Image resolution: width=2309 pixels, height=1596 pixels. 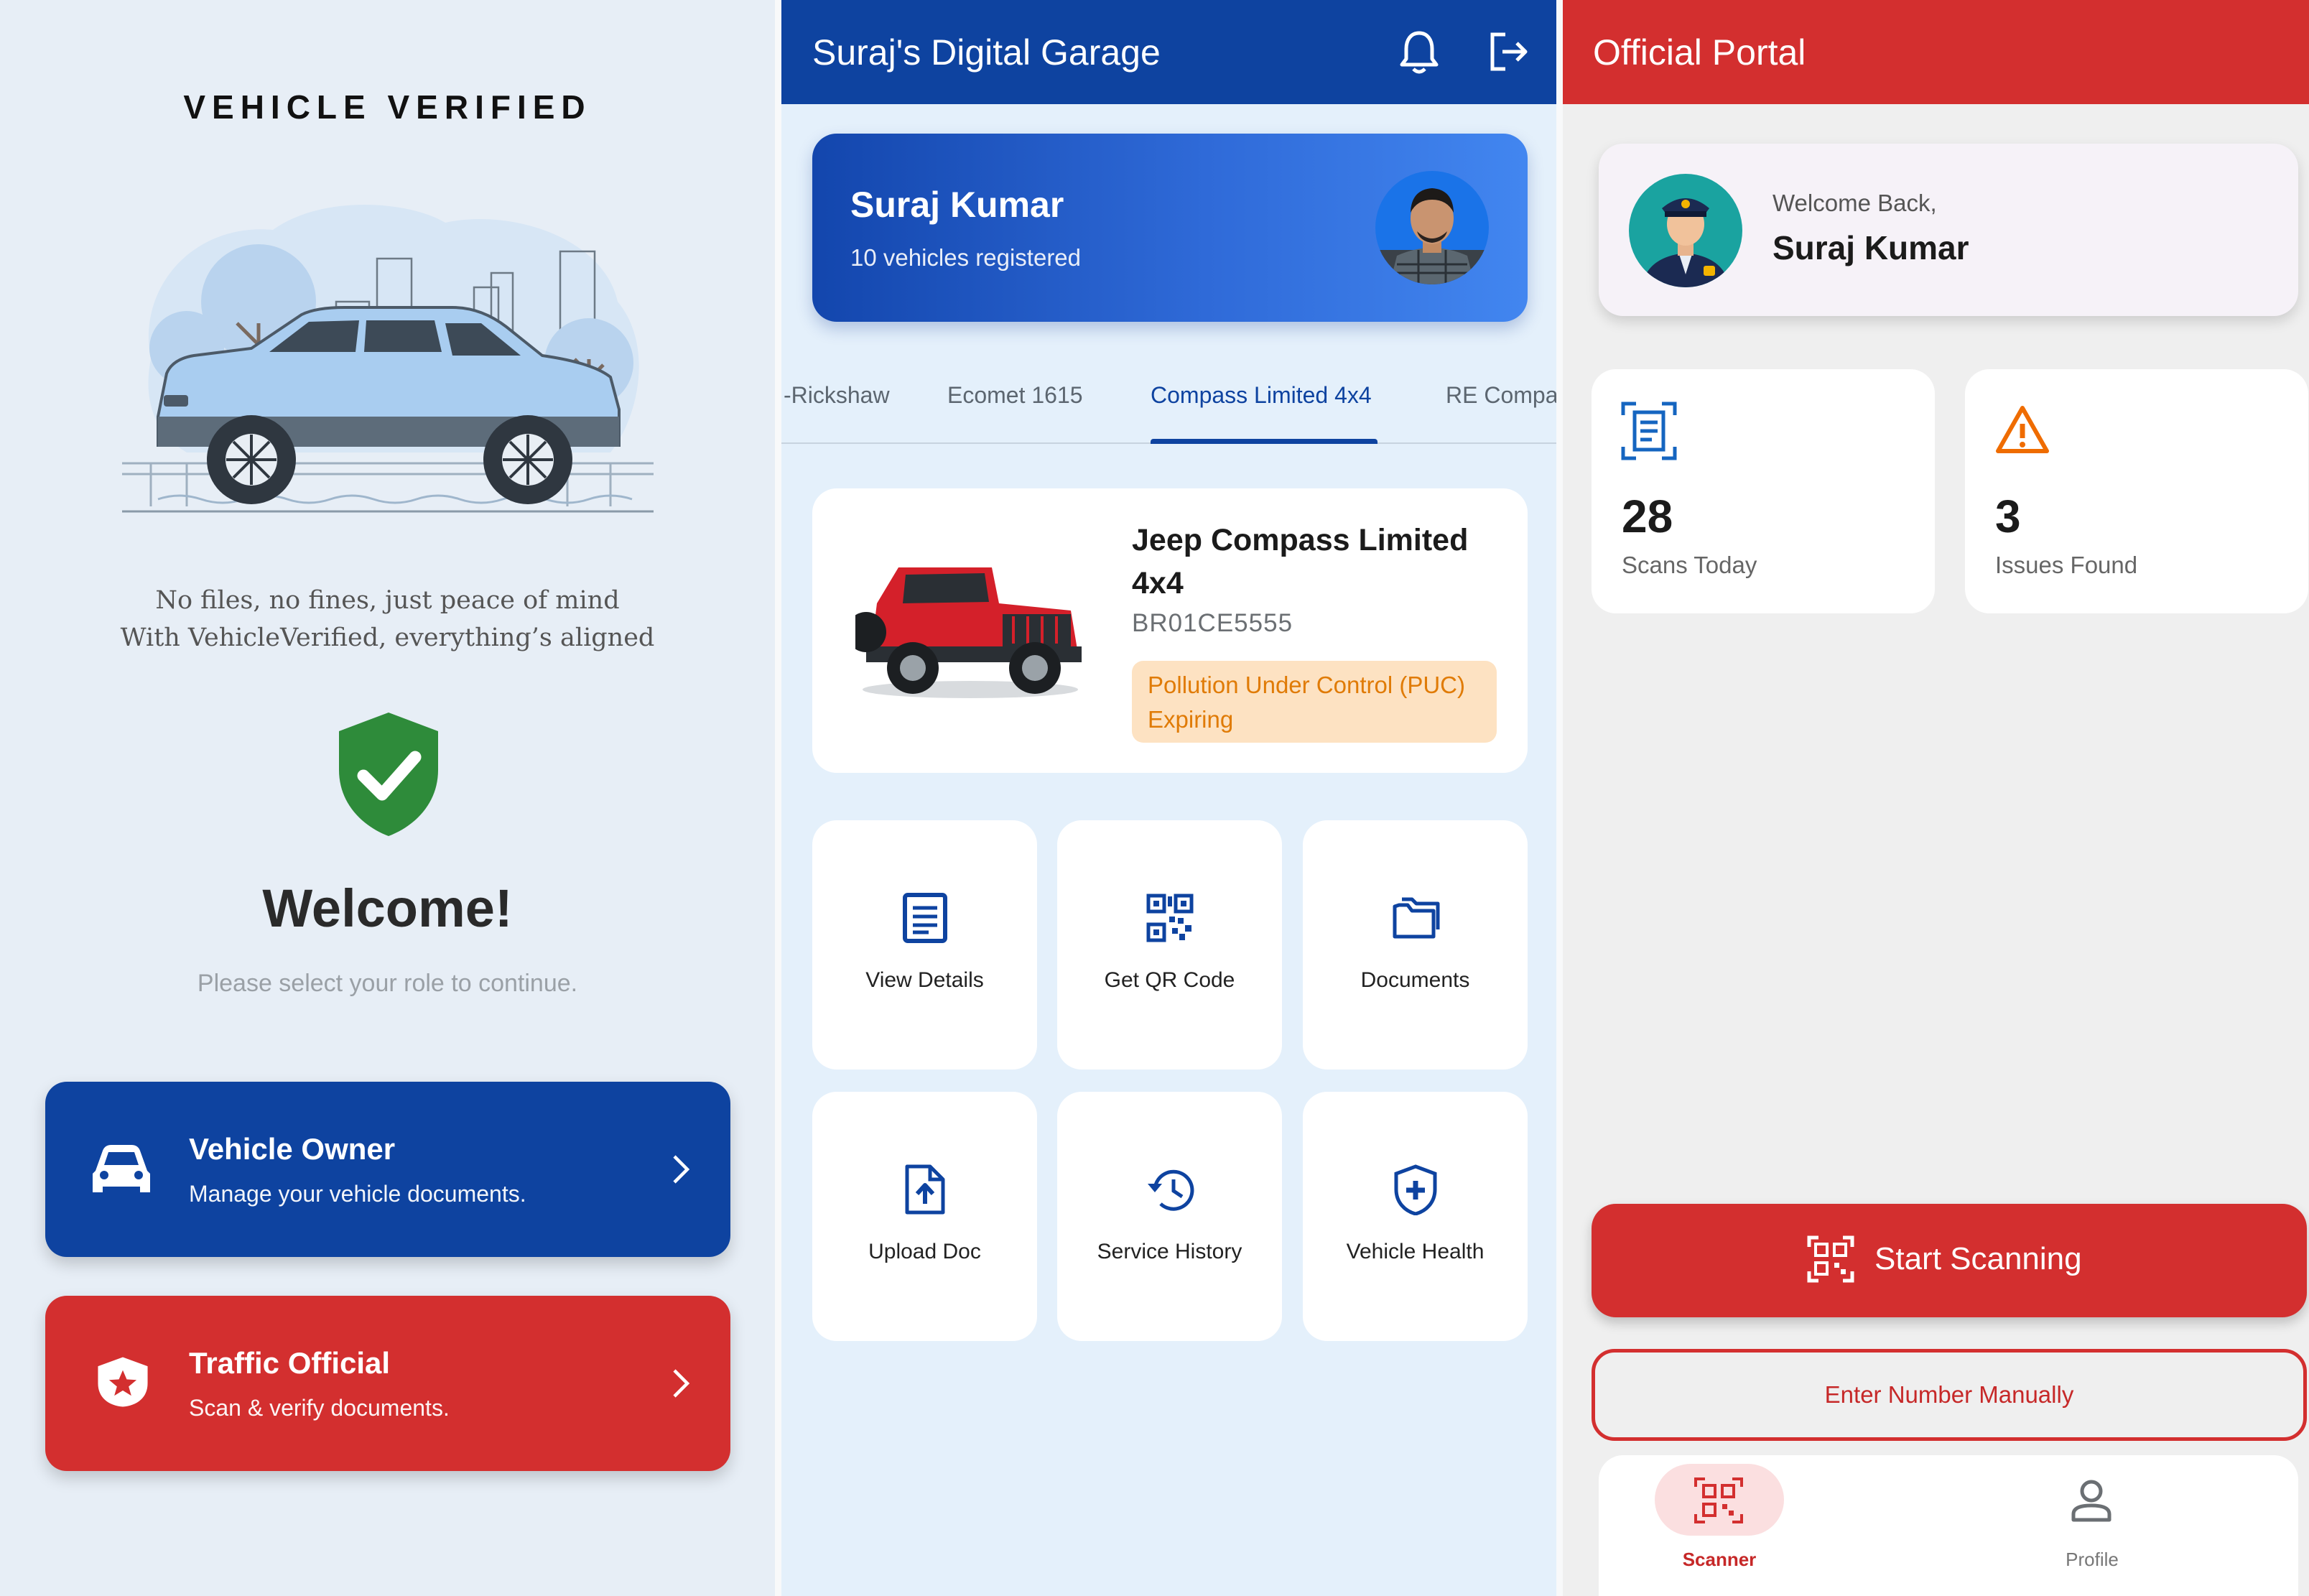 What do you see at coordinates (1415, 1189) in the screenshot?
I see `health-shield-icon` at bounding box center [1415, 1189].